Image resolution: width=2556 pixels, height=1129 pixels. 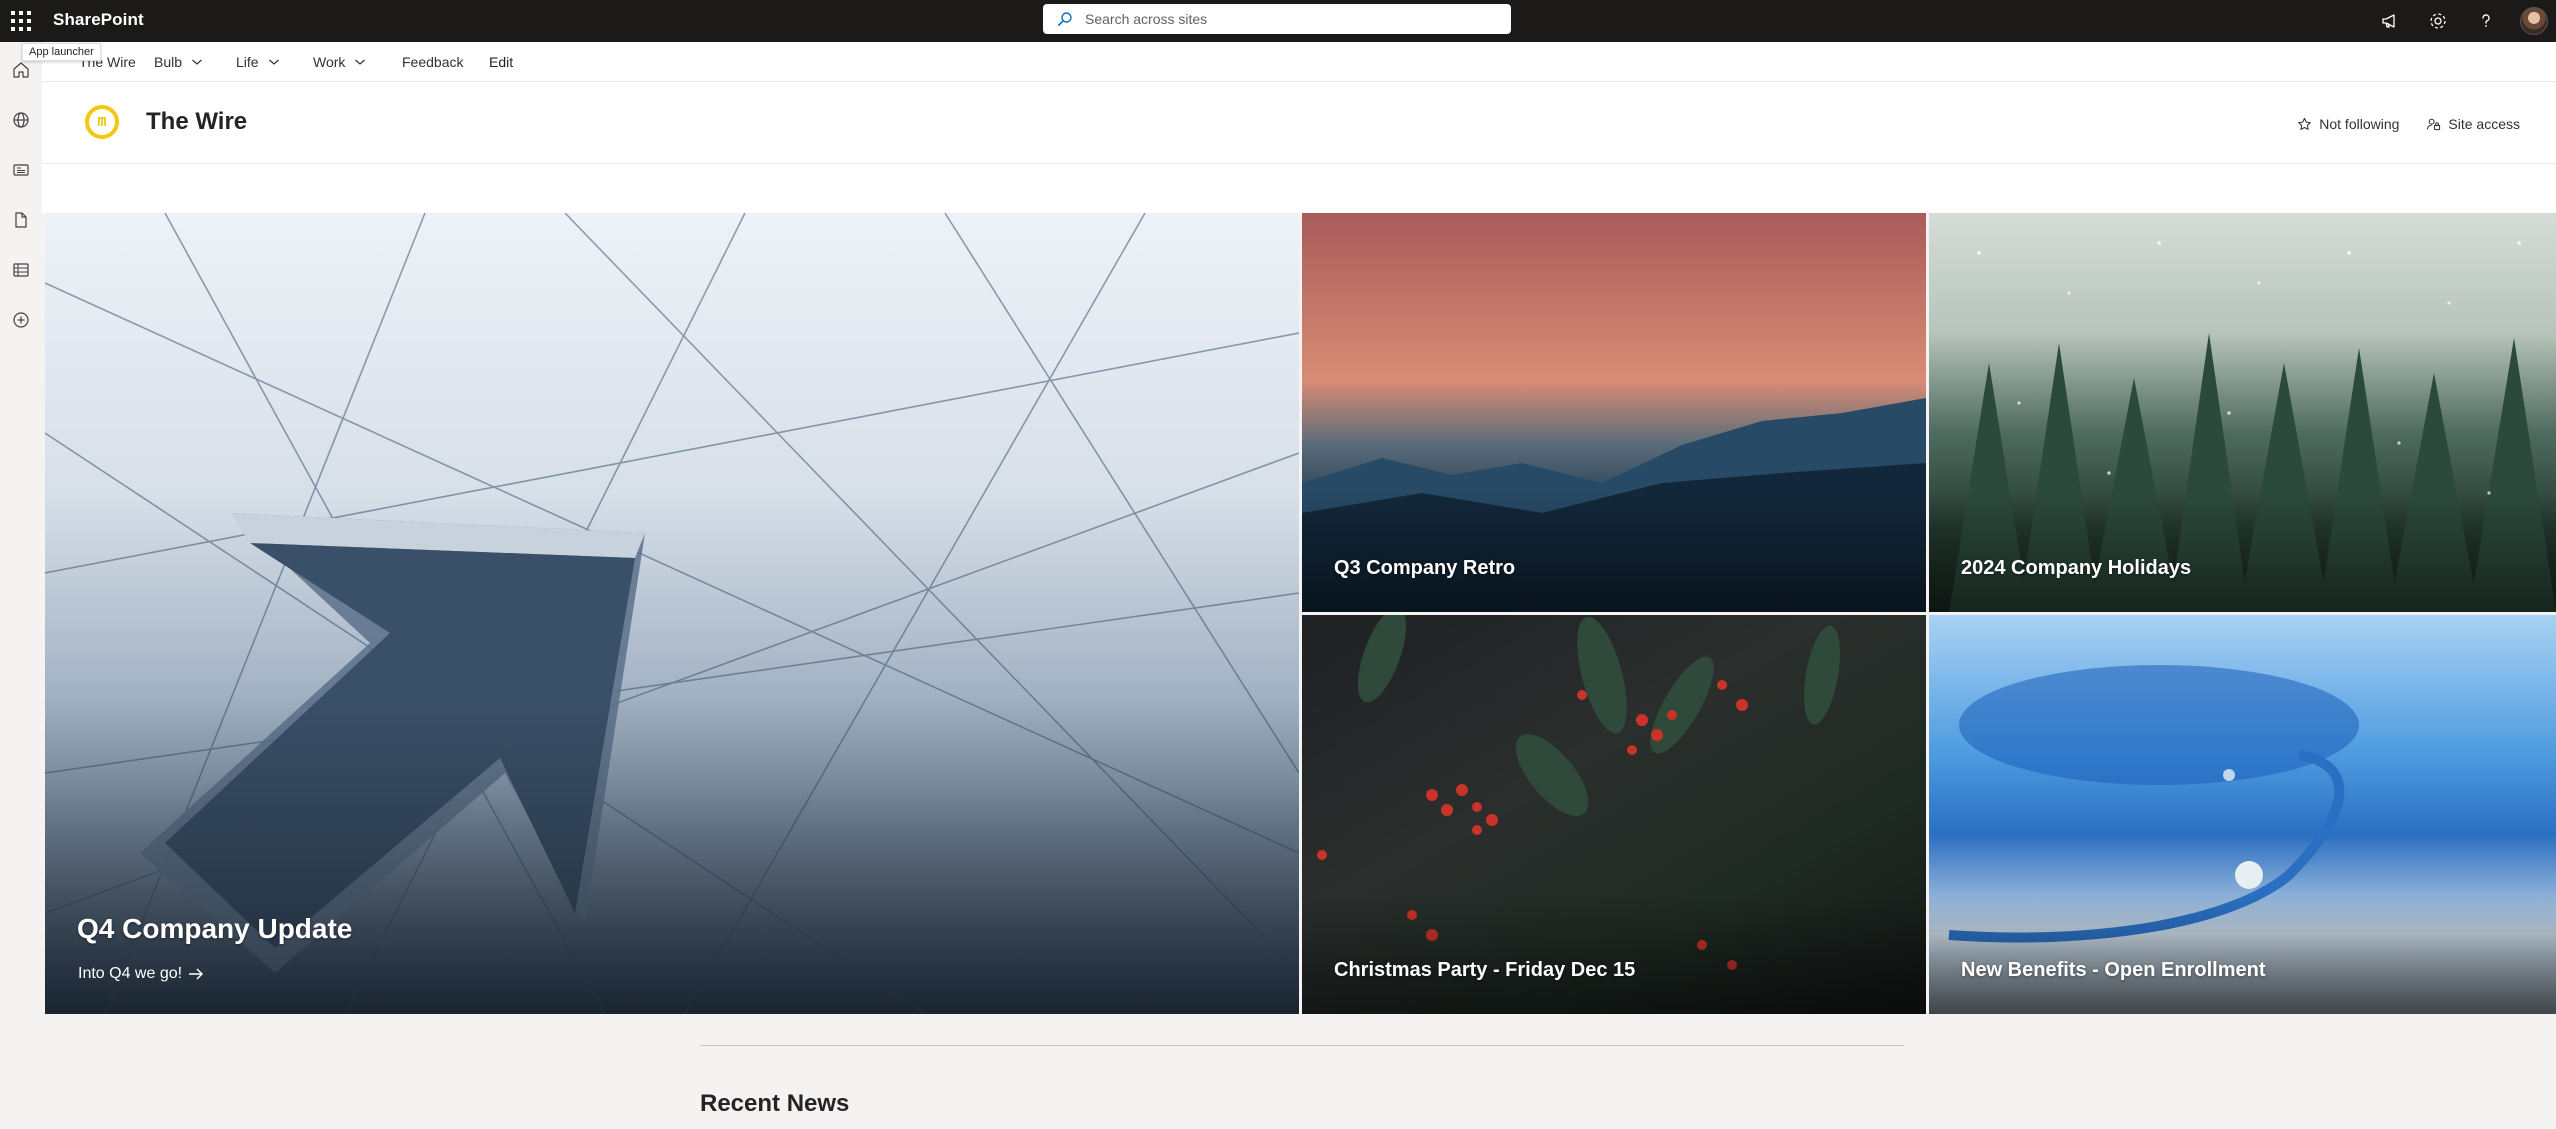 I want to click on hero-main-link: Into Q4 we go!, so click(x=141, y=974).